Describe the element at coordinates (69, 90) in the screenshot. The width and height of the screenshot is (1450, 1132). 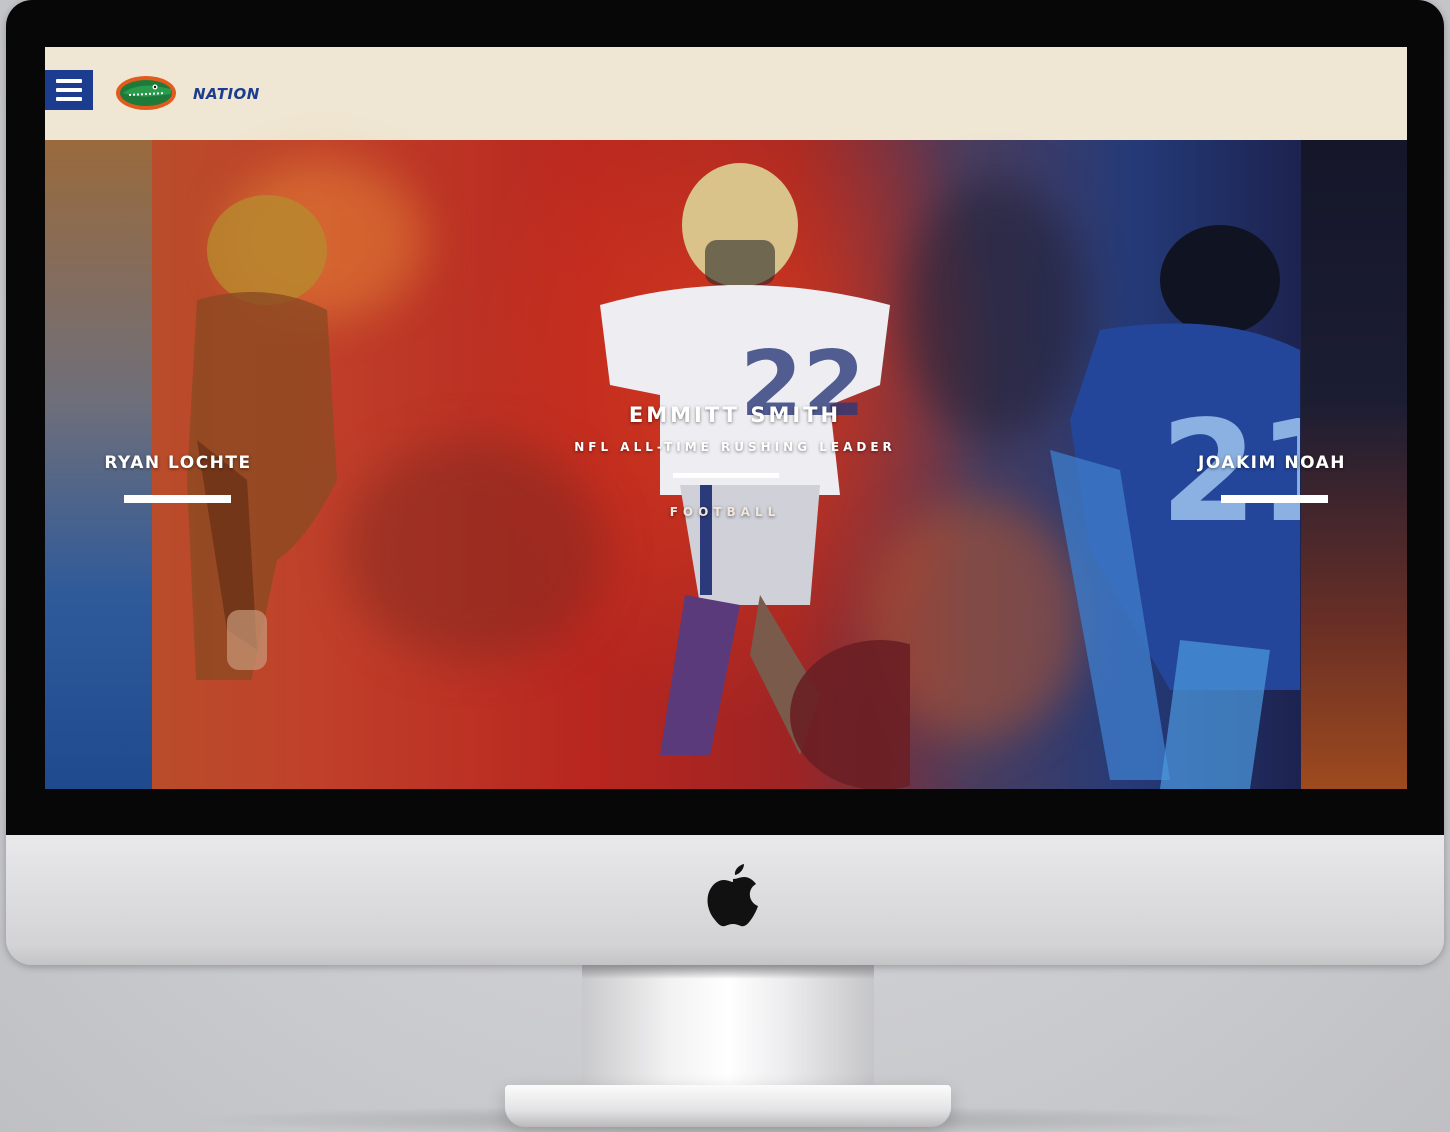
I see `hamburger-menu-icon` at that location.